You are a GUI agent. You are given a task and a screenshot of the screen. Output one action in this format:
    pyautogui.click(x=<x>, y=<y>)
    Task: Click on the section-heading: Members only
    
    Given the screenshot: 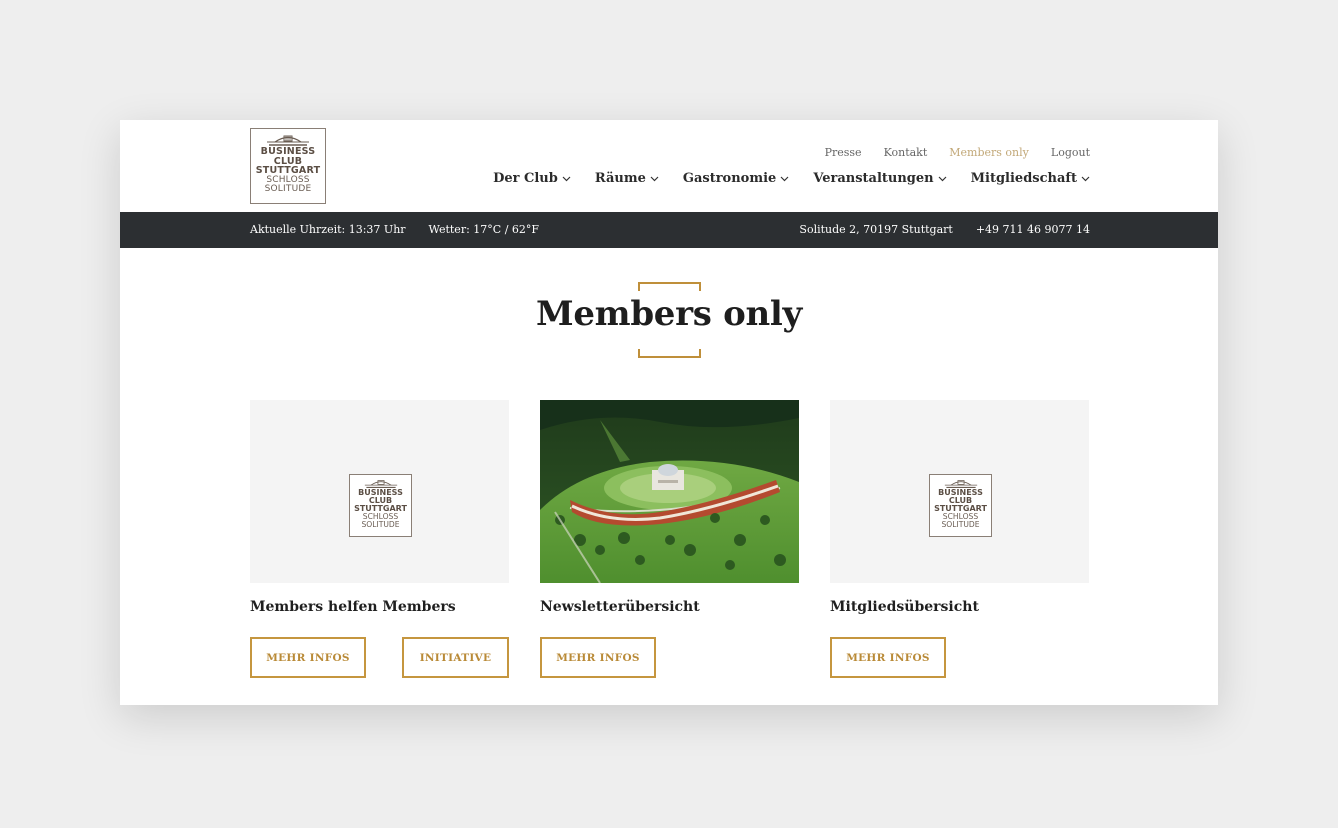 What is the action you would take?
    pyautogui.click(x=669, y=320)
    